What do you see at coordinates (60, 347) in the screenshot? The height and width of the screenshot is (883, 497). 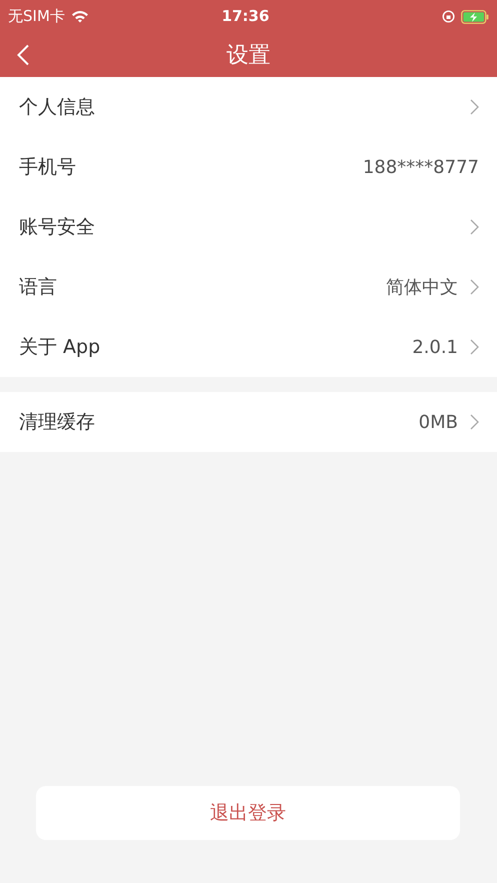 I see `row-label: 关于 App` at bounding box center [60, 347].